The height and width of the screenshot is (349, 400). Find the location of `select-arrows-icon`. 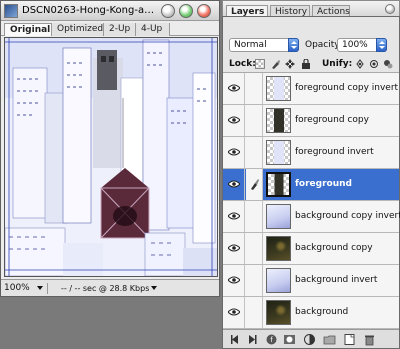

select-arrows-icon is located at coordinates (293, 45).